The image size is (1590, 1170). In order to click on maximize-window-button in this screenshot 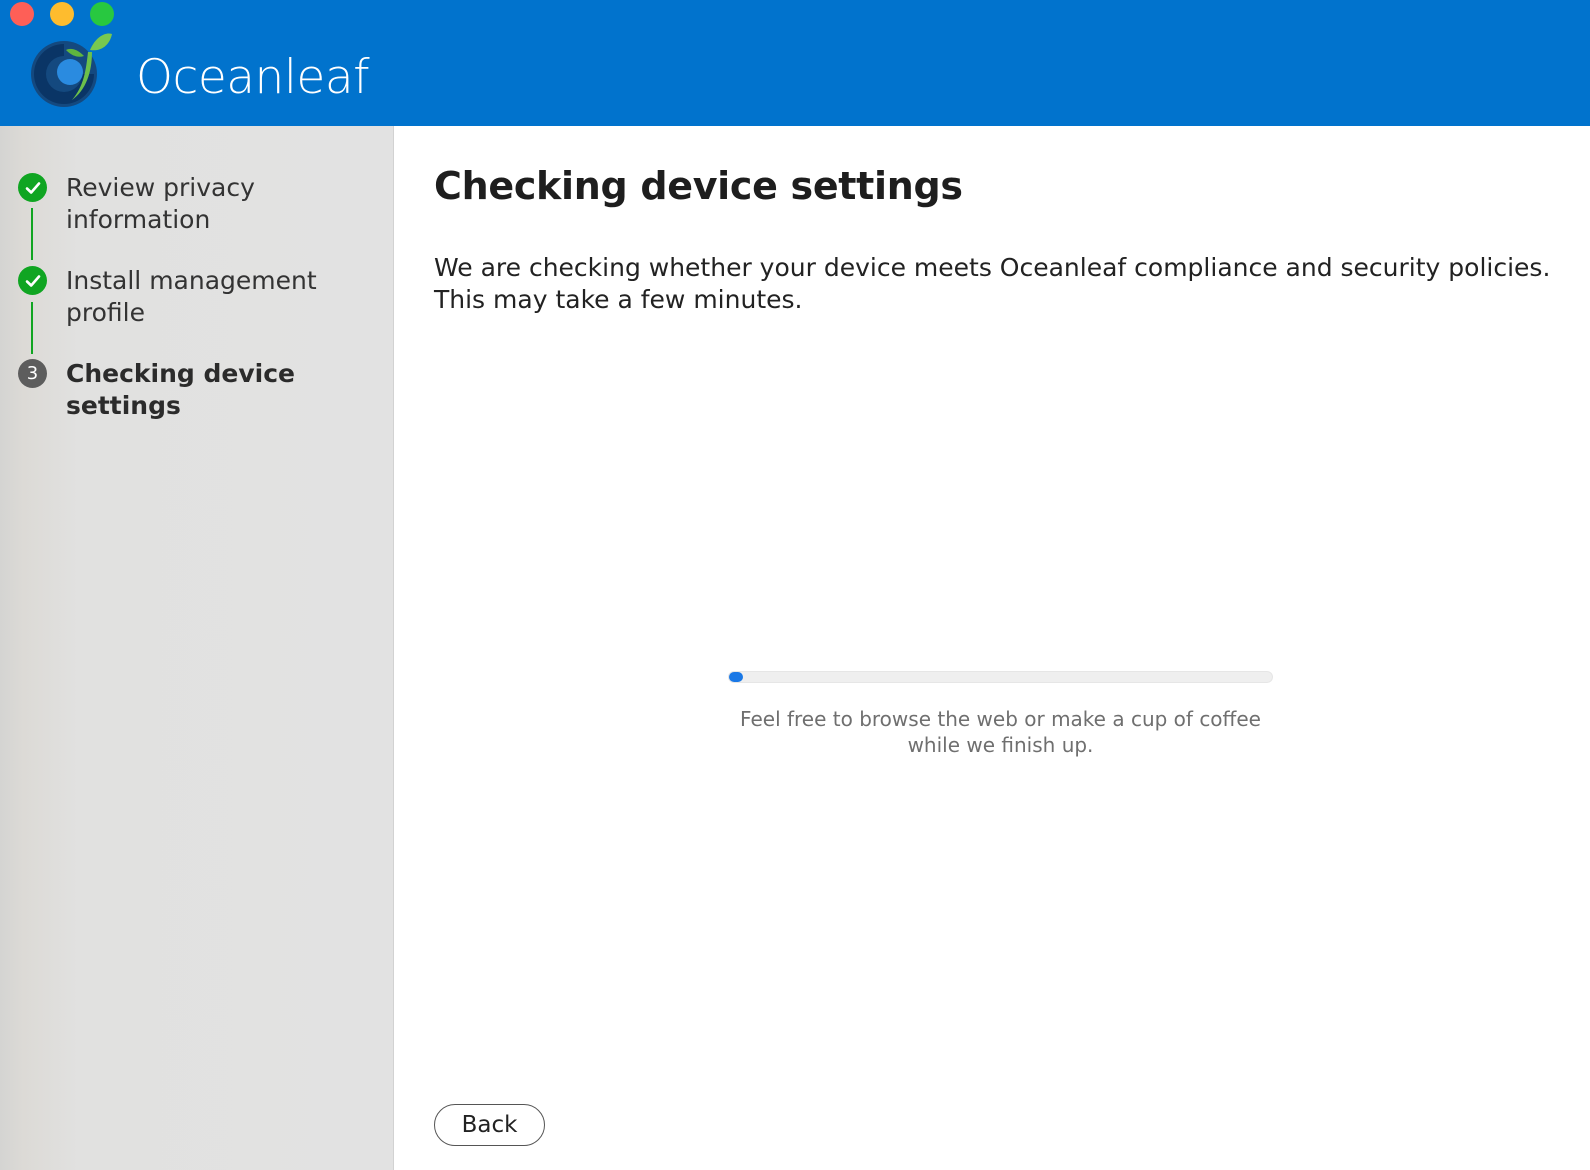, I will do `click(102, 14)`.